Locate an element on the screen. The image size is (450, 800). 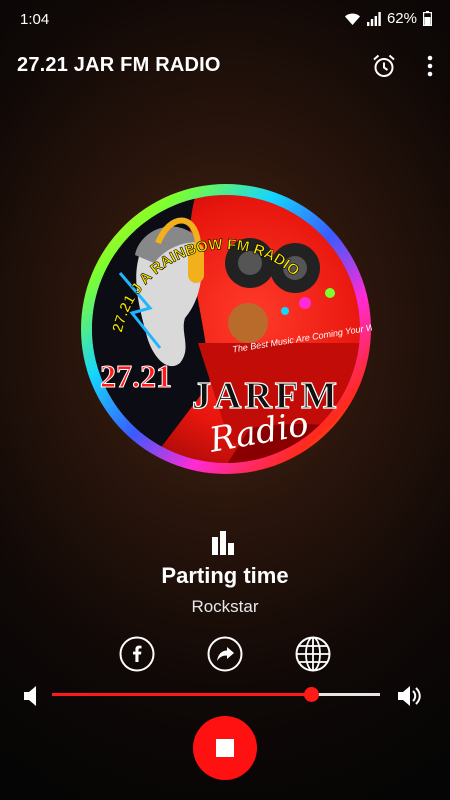
artist-name: Rockstar is located at coordinates (225, 606).